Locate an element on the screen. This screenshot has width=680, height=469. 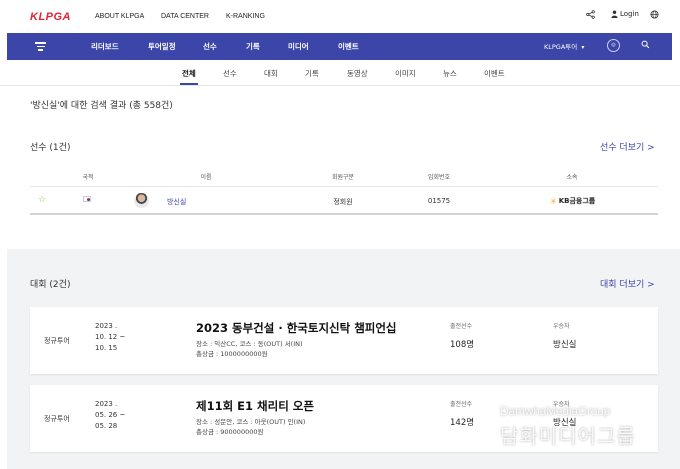
entries-value: 142명 is located at coordinates (462, 423).